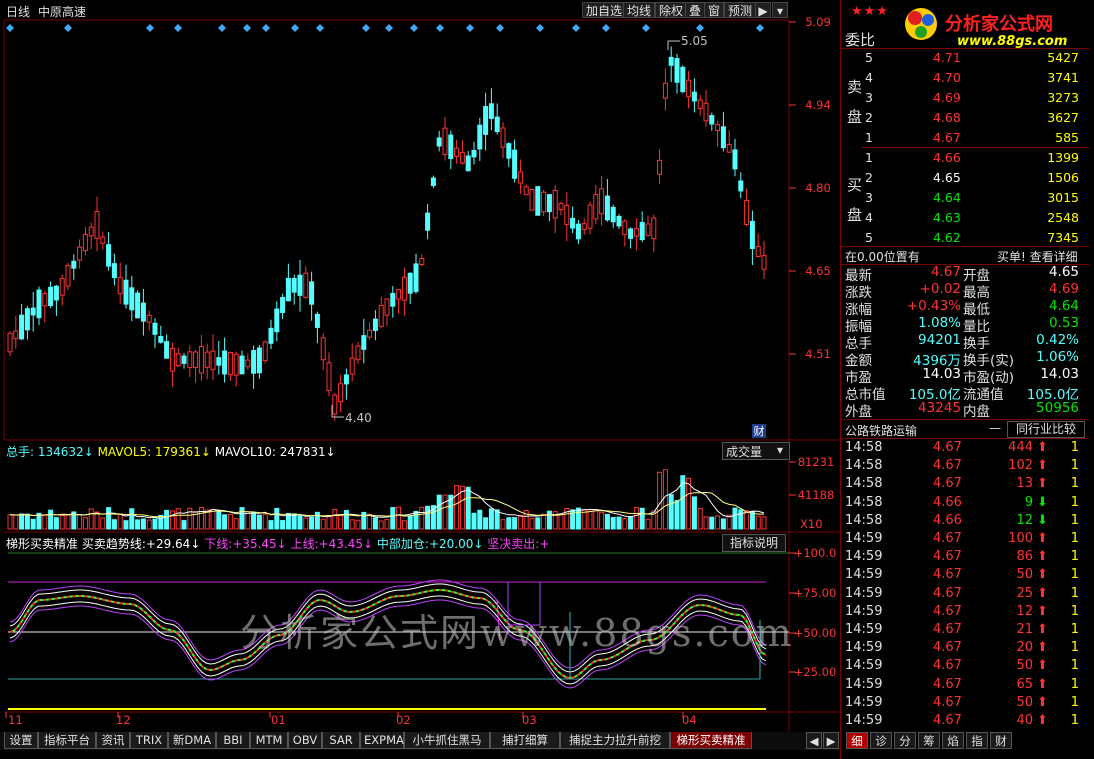  What do you see at coordinates (358, 418) in the screenshot?
I see `low-marker: 4.40` at bounding box center [358, 418].